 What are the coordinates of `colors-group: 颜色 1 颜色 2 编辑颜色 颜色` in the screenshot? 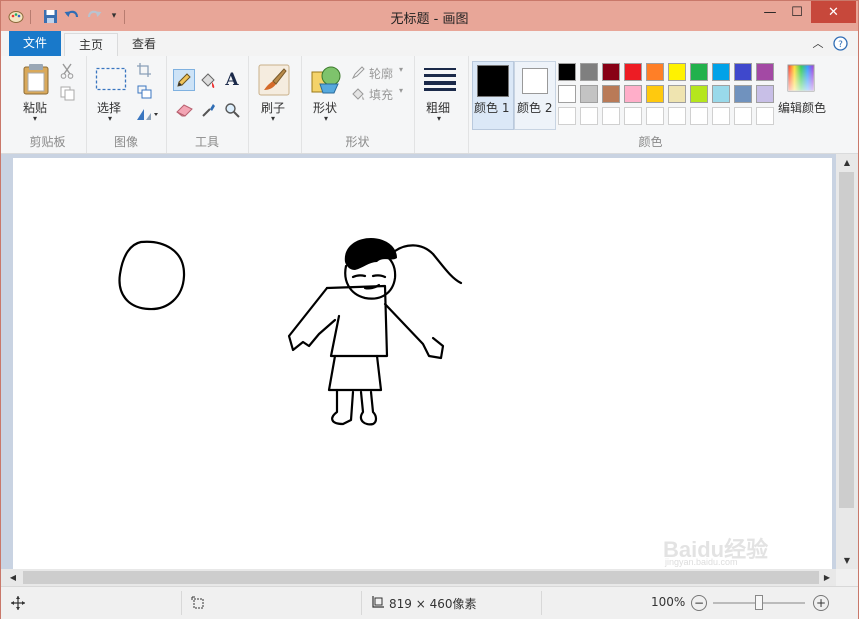 It's located at (650, 104).